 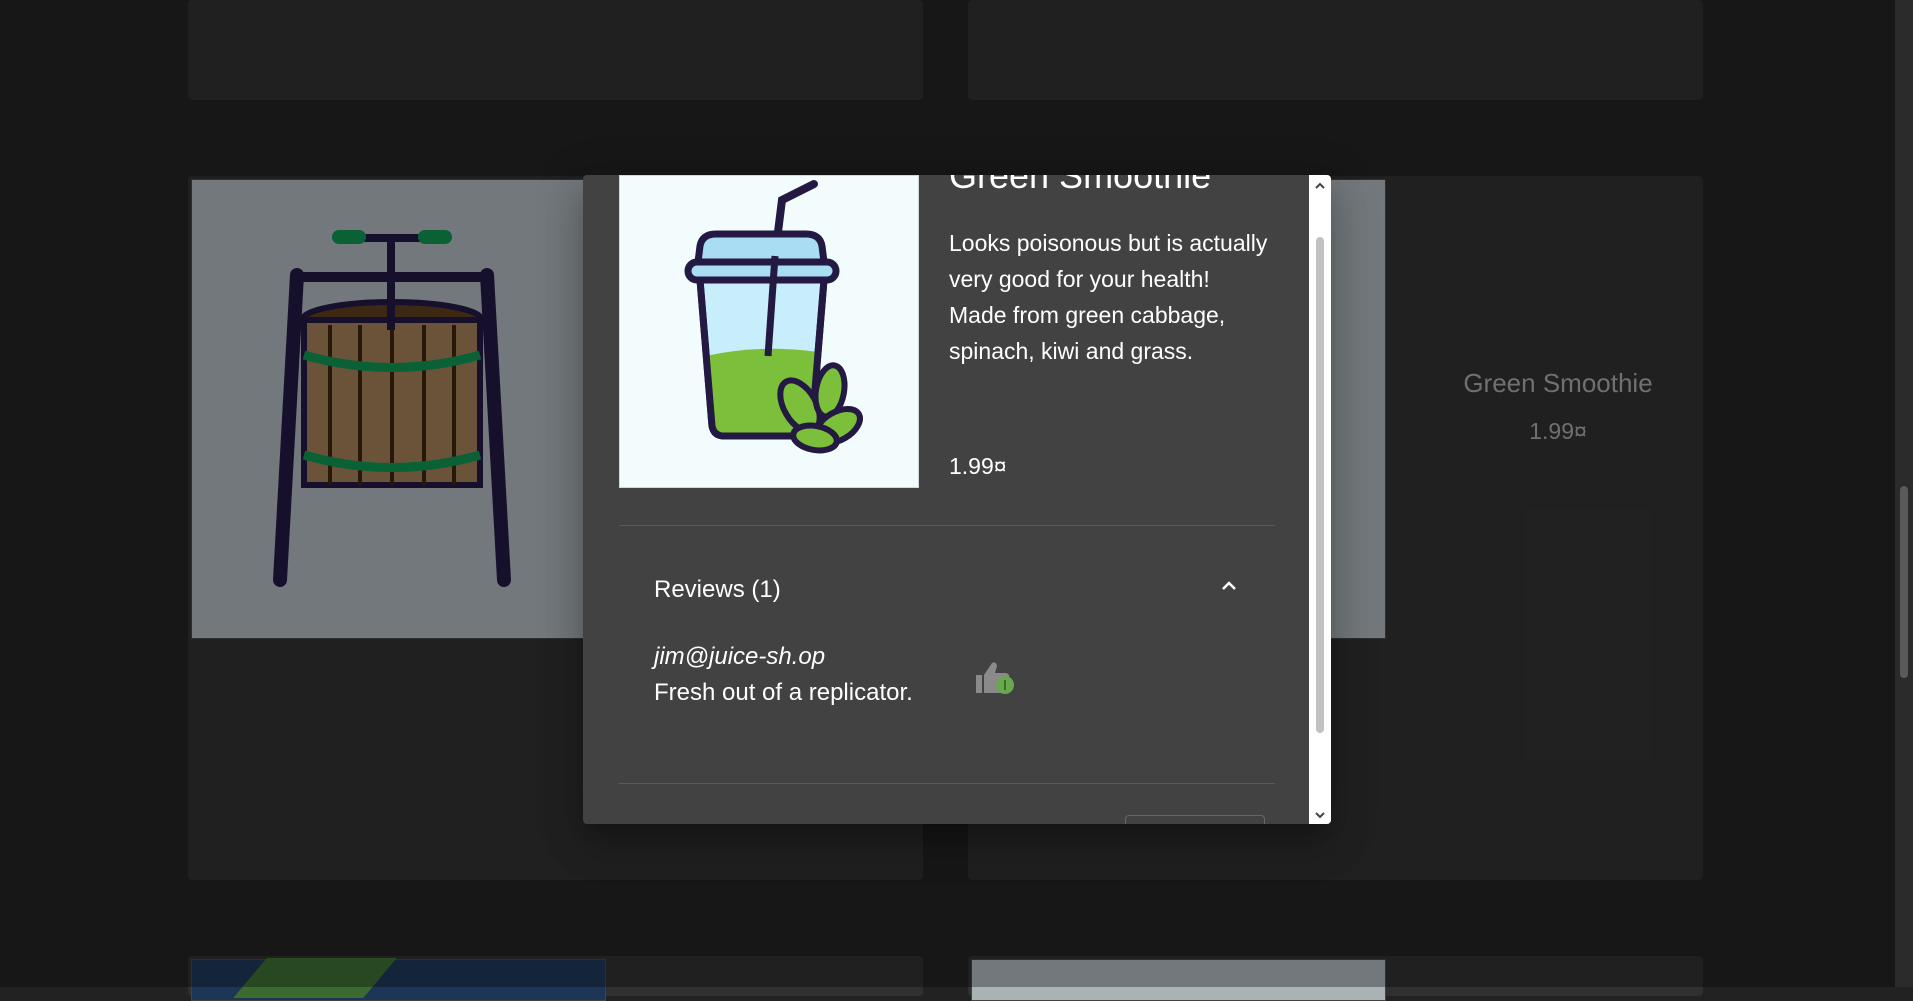 I want to click on dialog-footer-button, so click(x=1195, y=819).